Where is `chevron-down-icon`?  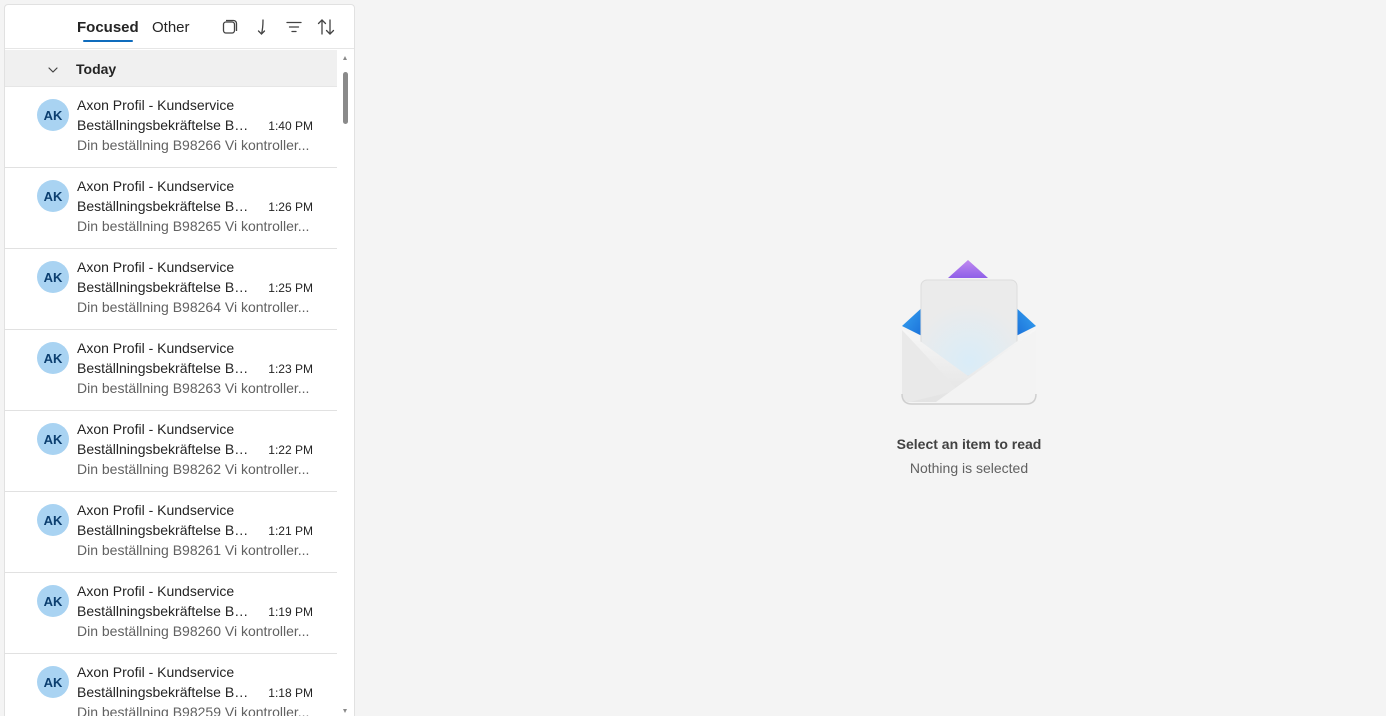 chevron-down-icon is located at coordinates (53, 69).